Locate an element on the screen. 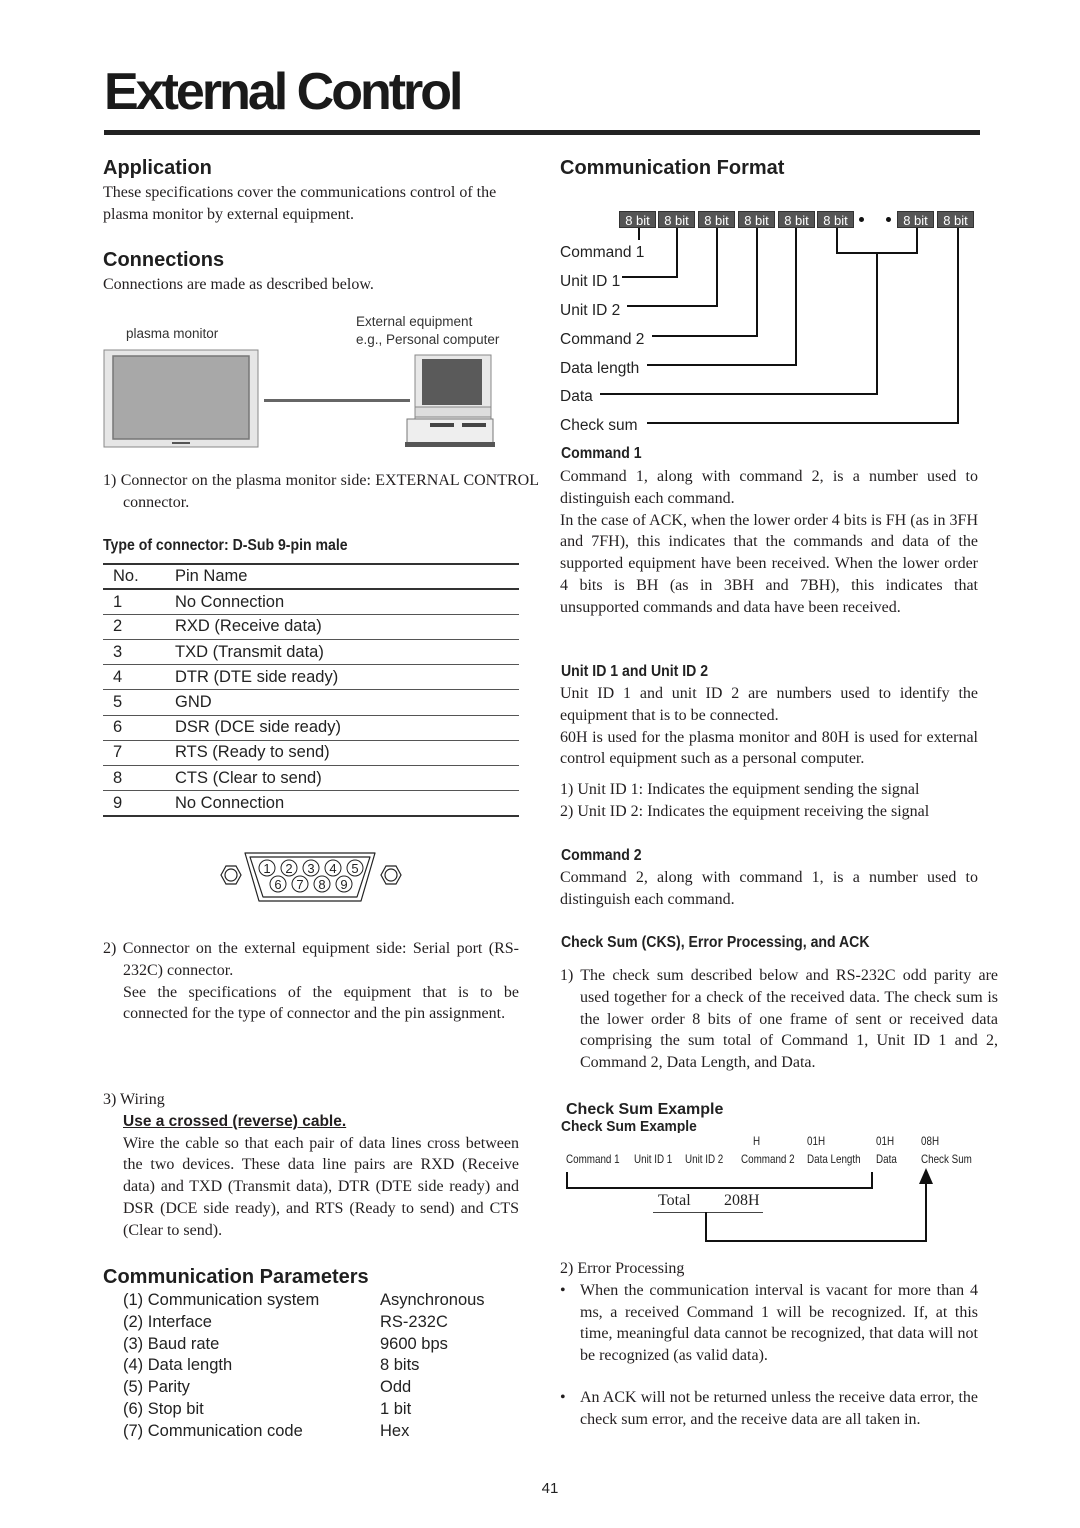  parameter-value: Hex is located at coordinates (395, 1430).